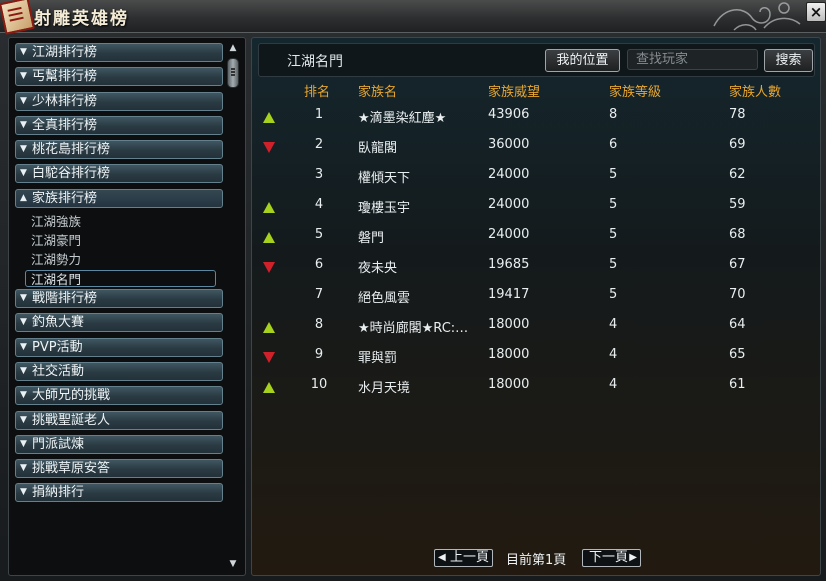 The height and width of the screenshot is (581, 826). I want to click on table-row: 7 絕色風雲 19417 5 70, so click(535, 296).